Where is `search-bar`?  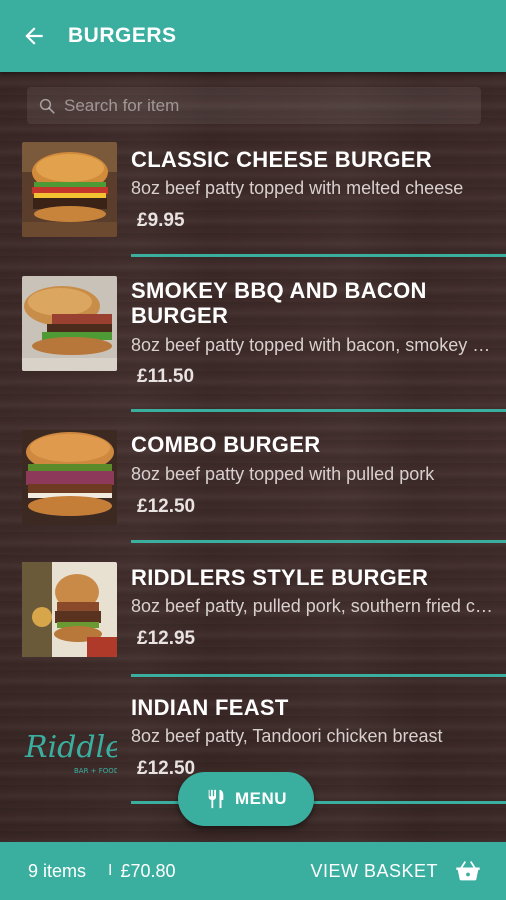
search-bar is located at coordinates (254, 105).